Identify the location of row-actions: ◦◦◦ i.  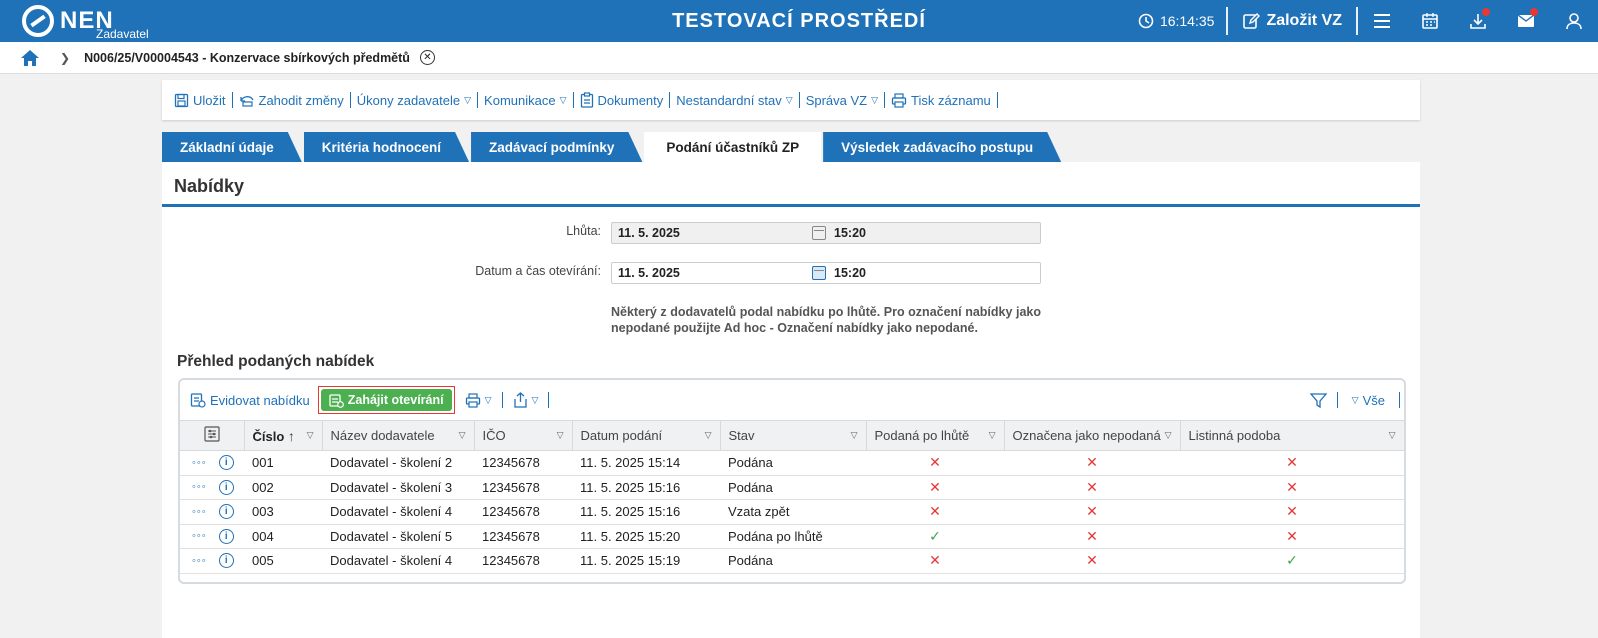
(212, 536).